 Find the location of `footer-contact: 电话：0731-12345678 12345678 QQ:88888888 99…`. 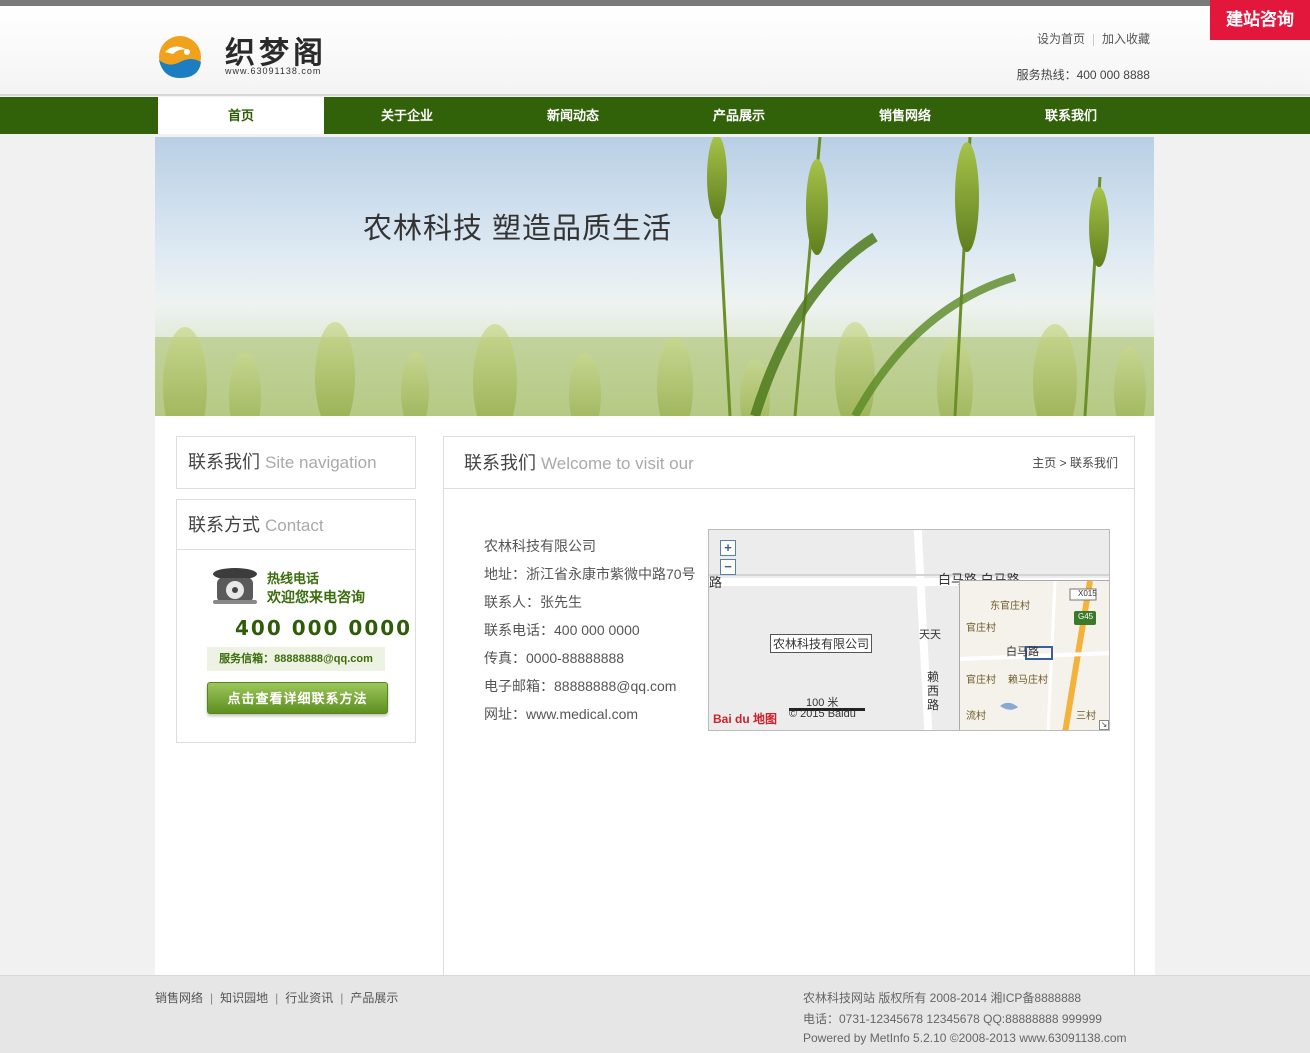

footer-contact: 电话：0731-12345678 12345678 QQ:88888888 99… is located at coordinates (952, 1019).